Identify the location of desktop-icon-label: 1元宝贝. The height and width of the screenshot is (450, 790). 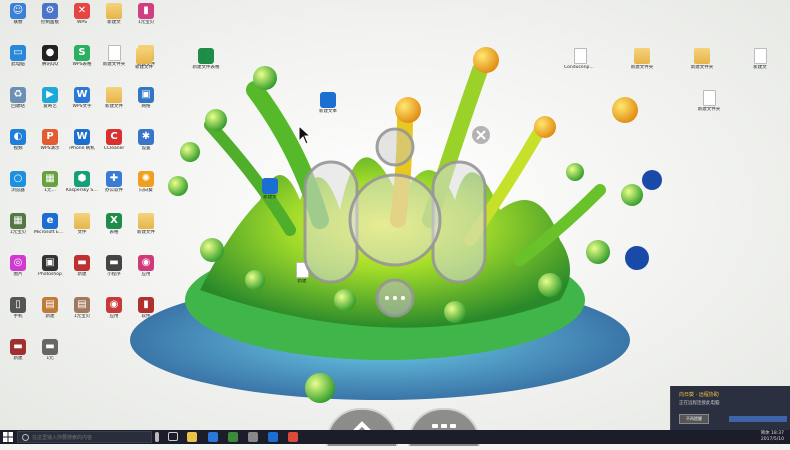
(82, 316).